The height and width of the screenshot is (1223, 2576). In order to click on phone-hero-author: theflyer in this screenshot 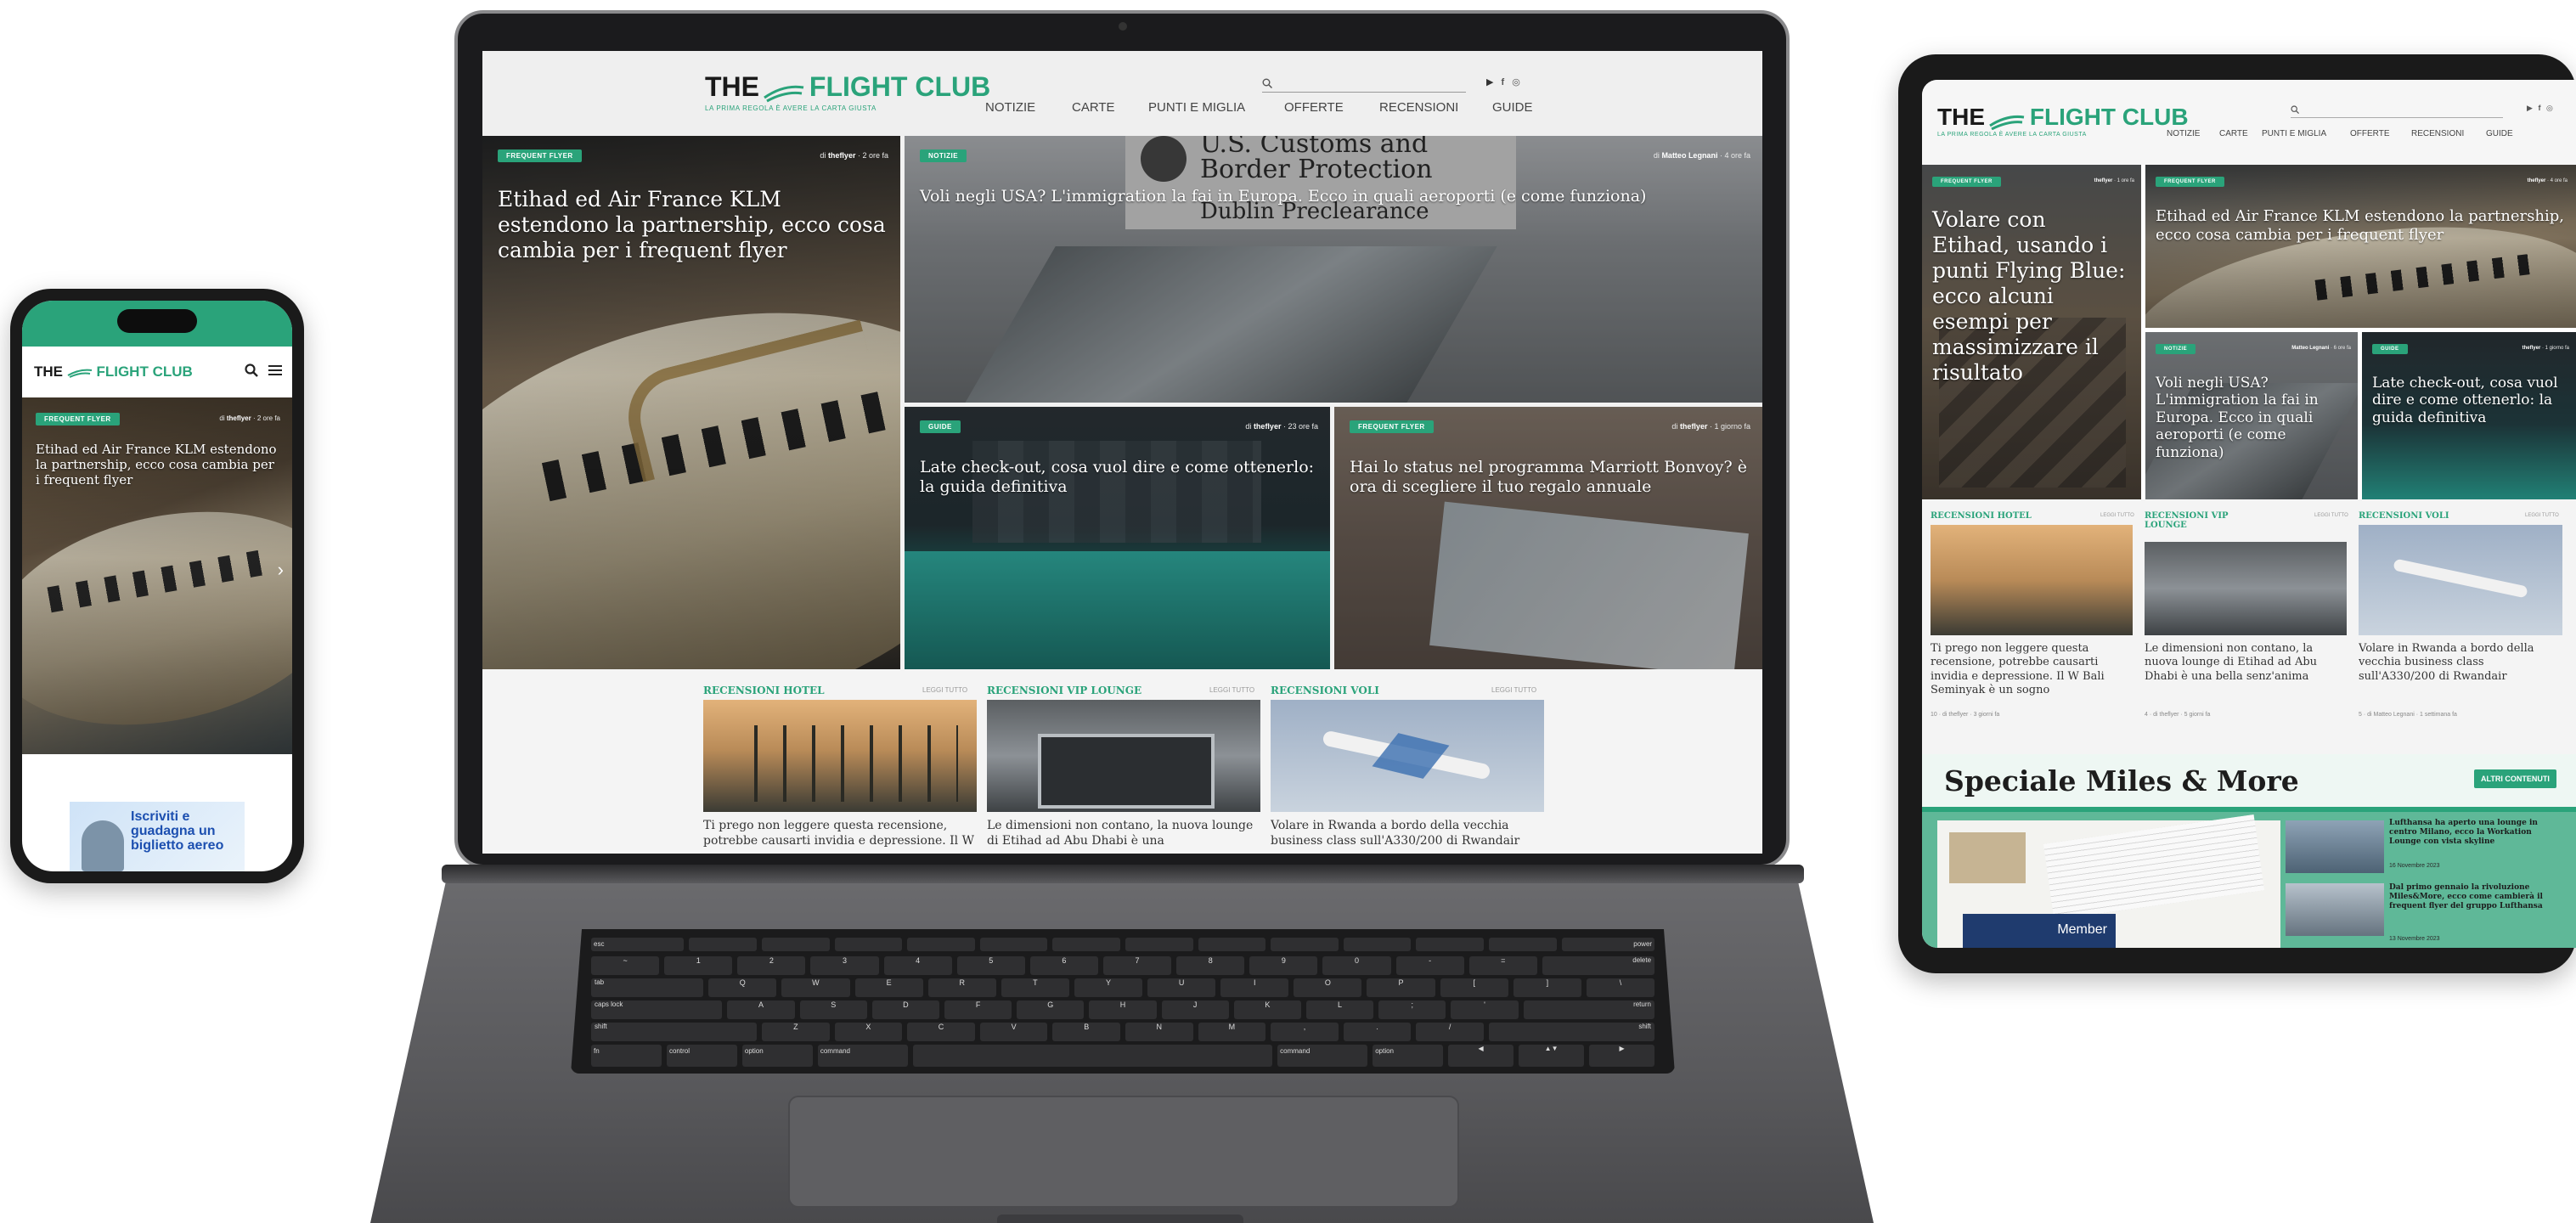, I will do `click(239, 418)`.